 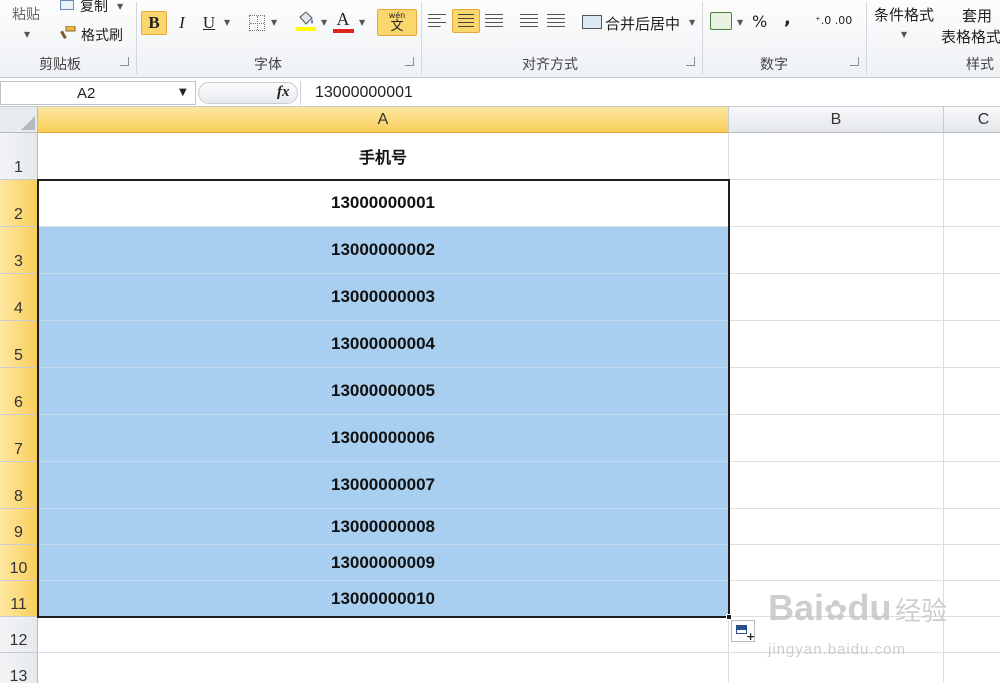 I want to click on cell-c12, so click(x=972, y=635).